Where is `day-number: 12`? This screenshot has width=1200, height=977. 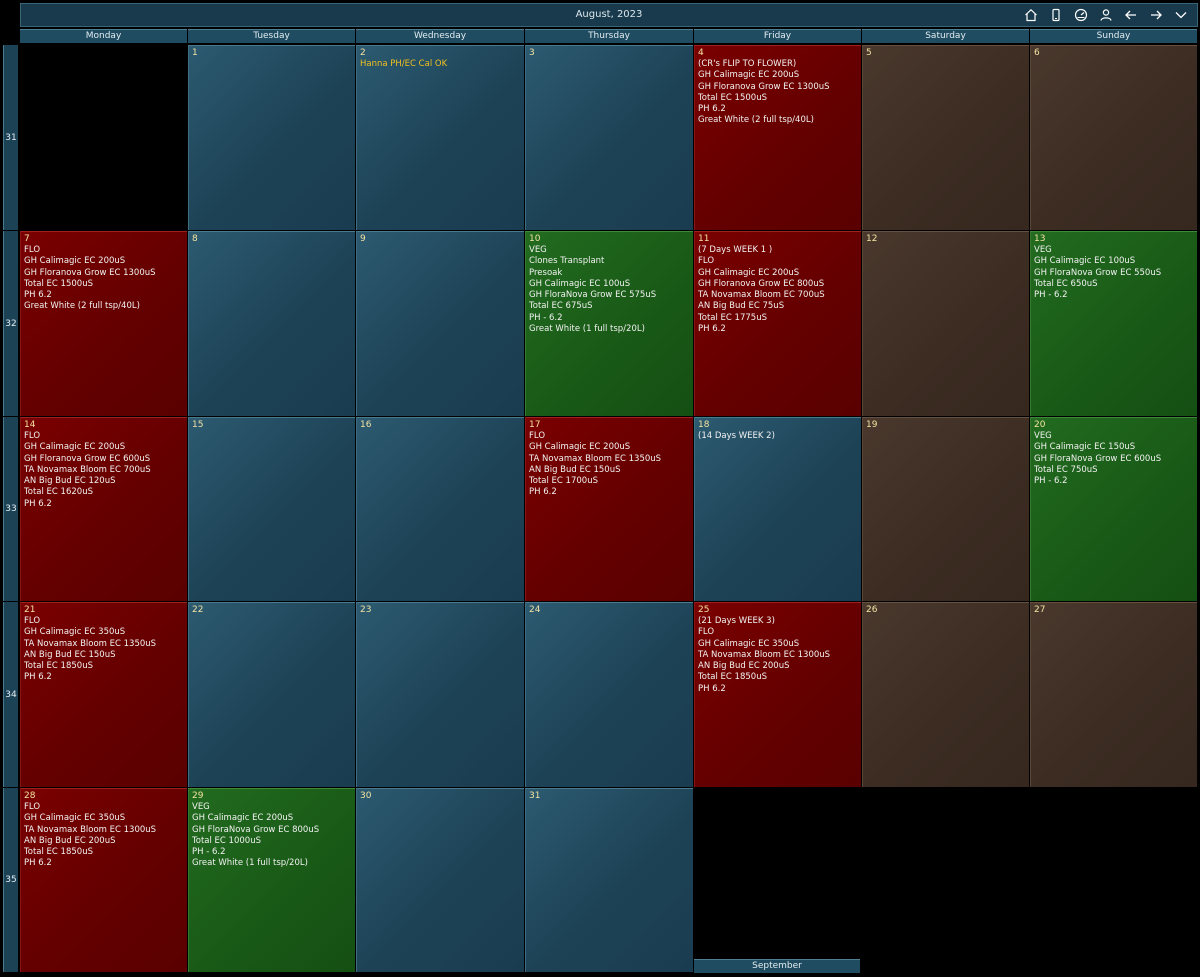
day-number: 12 is located at coordinates (872, 239).